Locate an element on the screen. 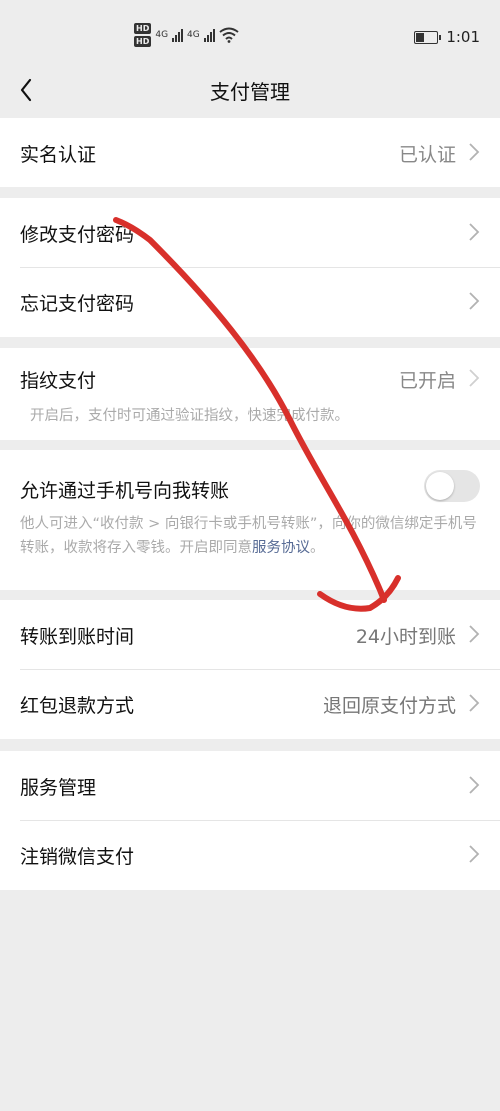 The image size is (500, 1111). arrival-time-label: 转账到账时间 is located at coordinates (77, 637).